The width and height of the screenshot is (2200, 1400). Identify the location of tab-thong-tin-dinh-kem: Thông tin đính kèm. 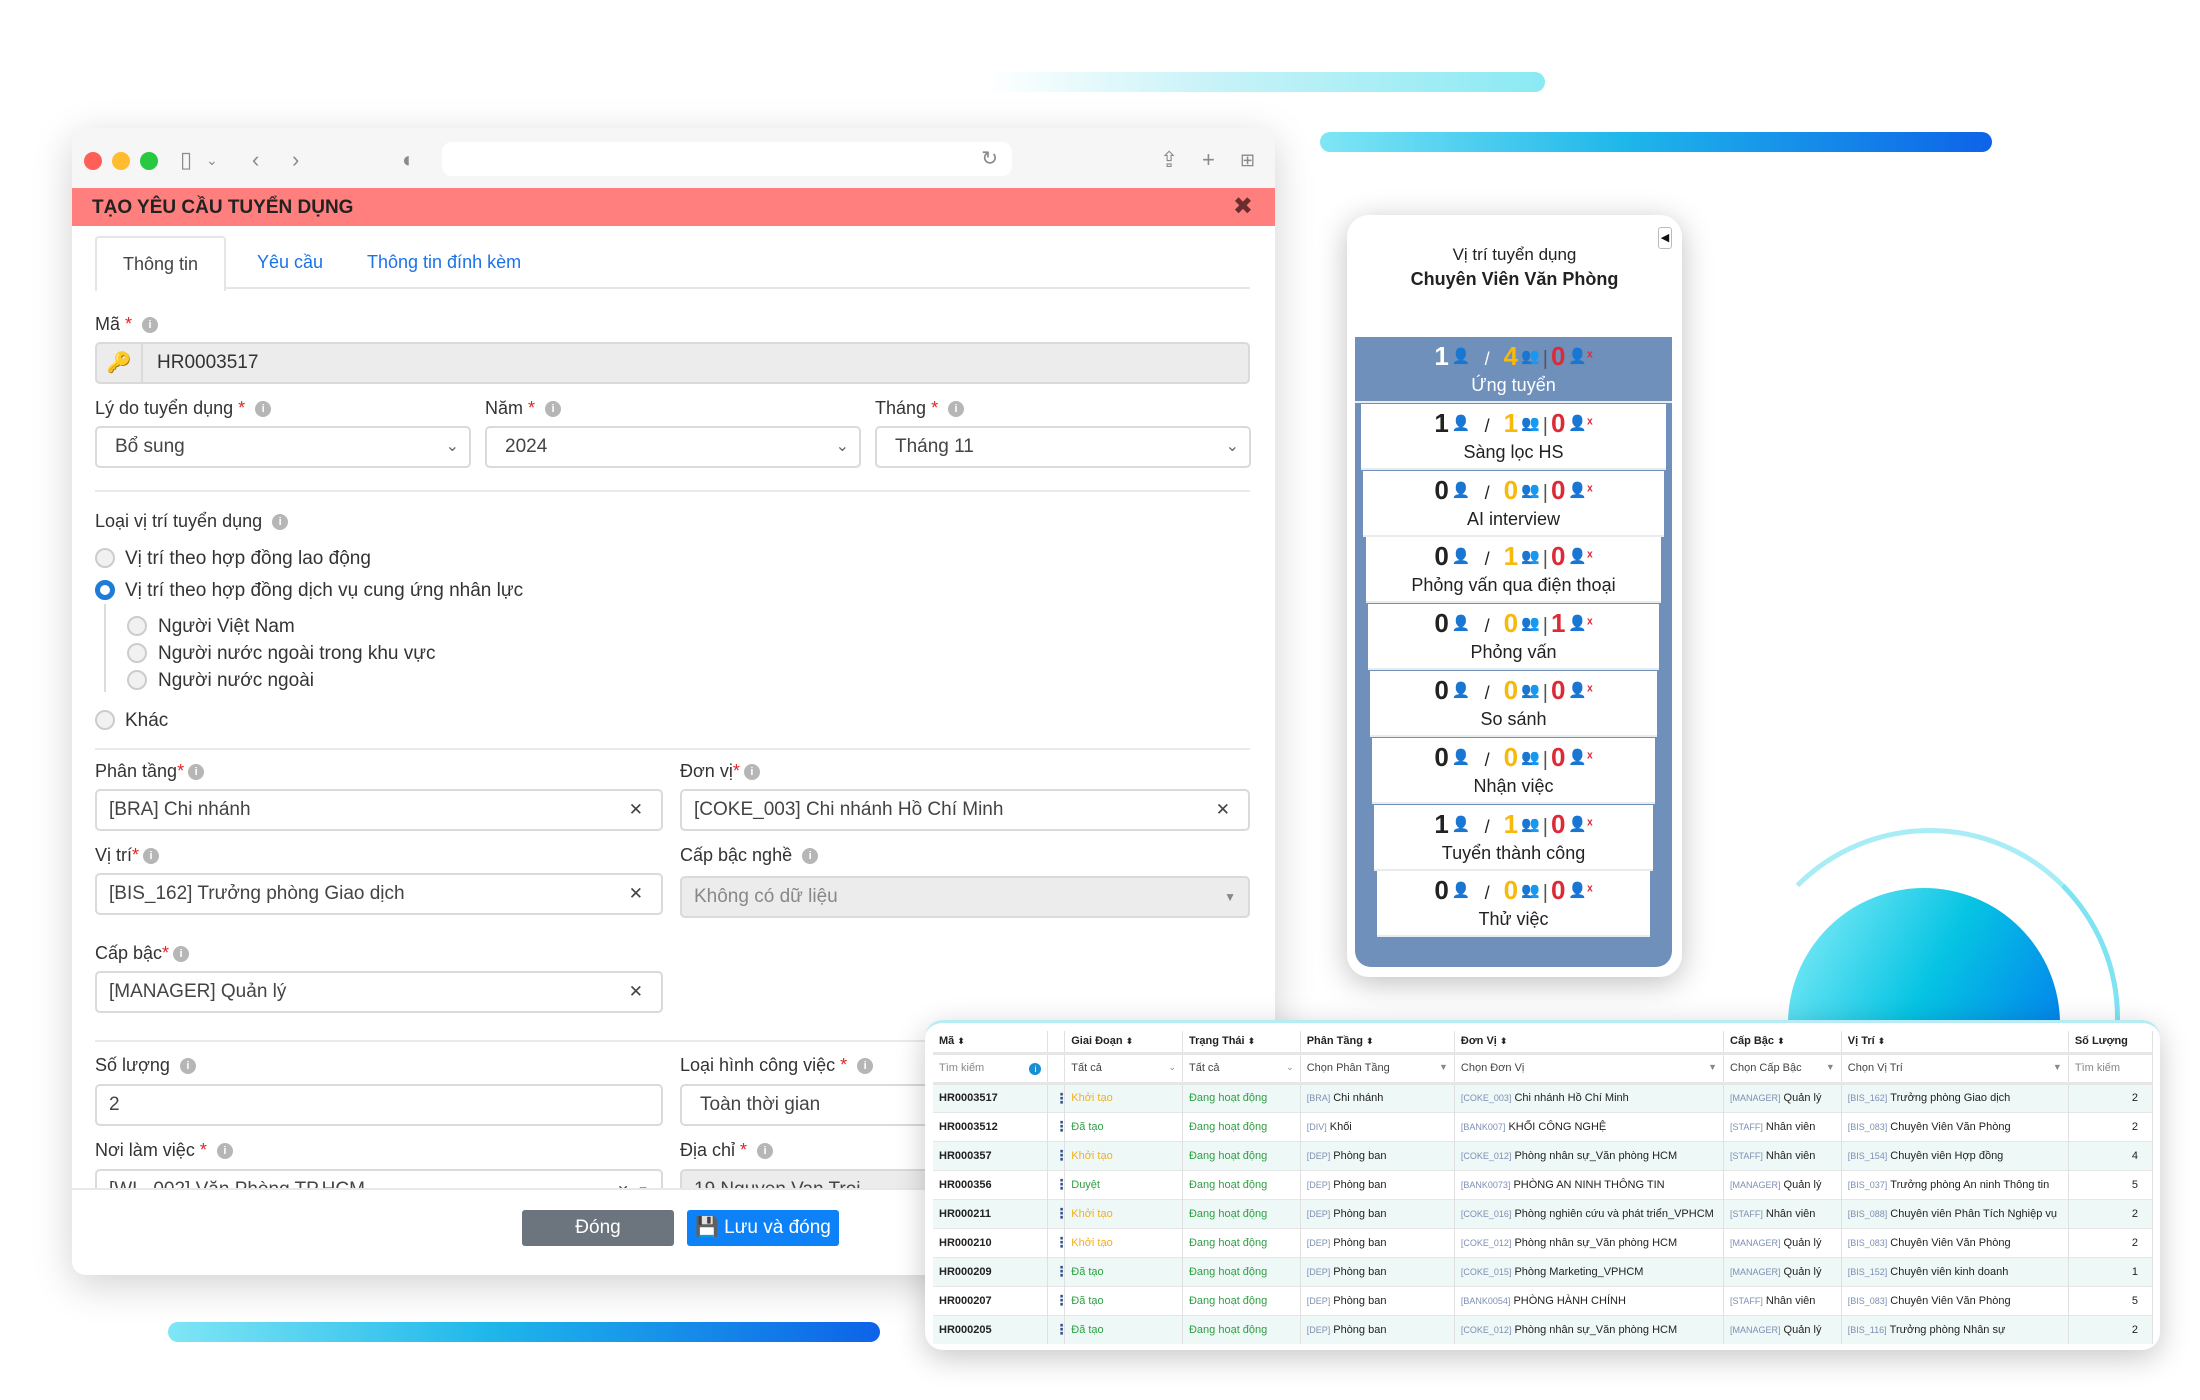
(444, 262).